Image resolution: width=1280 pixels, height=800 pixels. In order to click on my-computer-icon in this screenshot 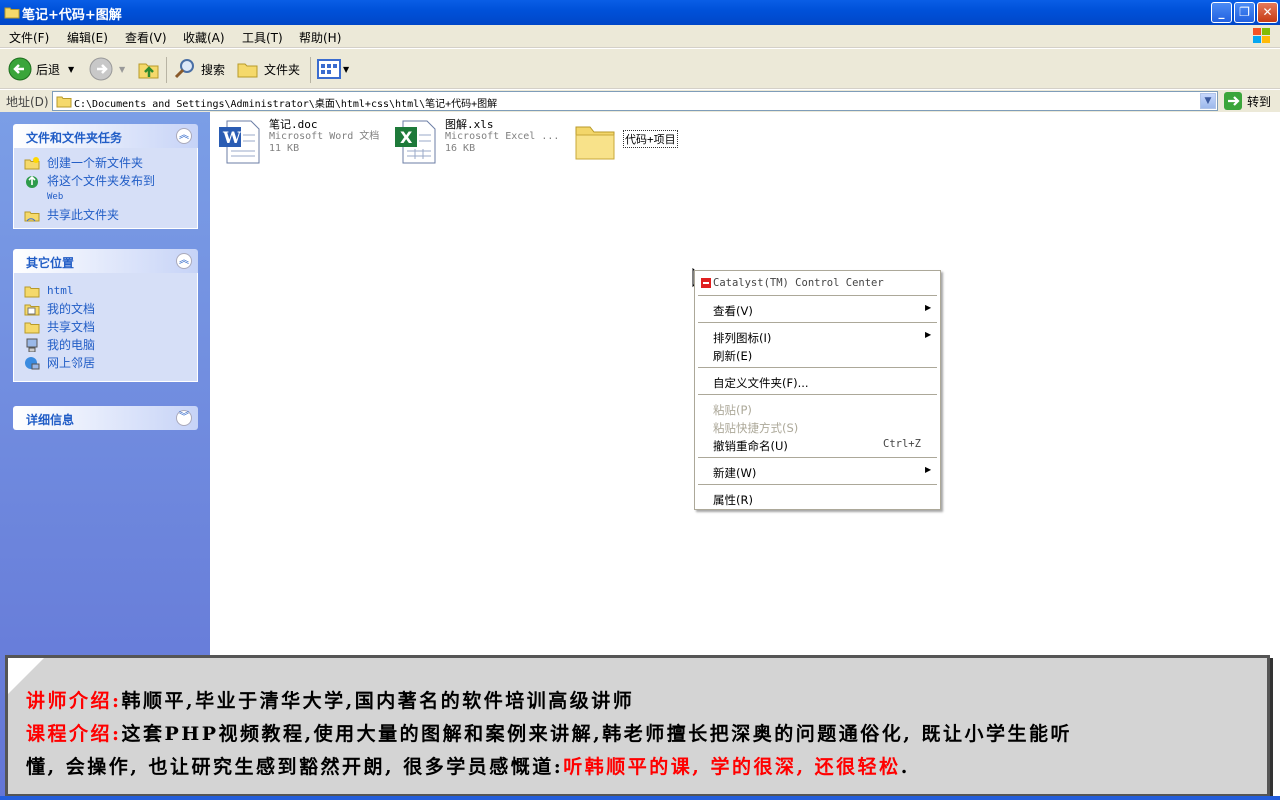, I will do `click(32, 345)`.